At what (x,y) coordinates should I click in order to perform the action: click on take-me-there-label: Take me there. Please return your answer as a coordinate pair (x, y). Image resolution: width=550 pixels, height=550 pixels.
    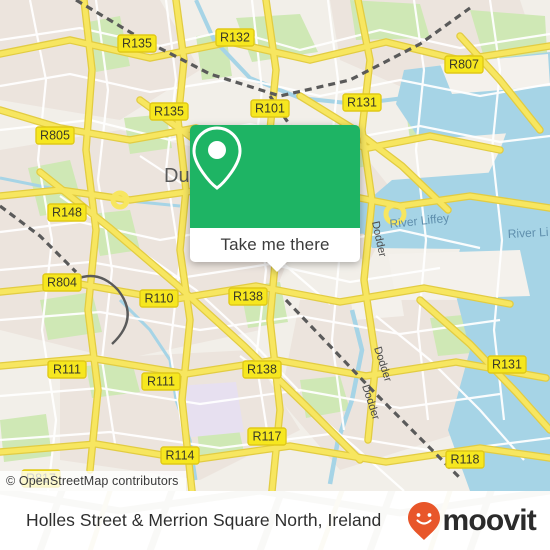
    Looking at the image, I should click on (275, 244).